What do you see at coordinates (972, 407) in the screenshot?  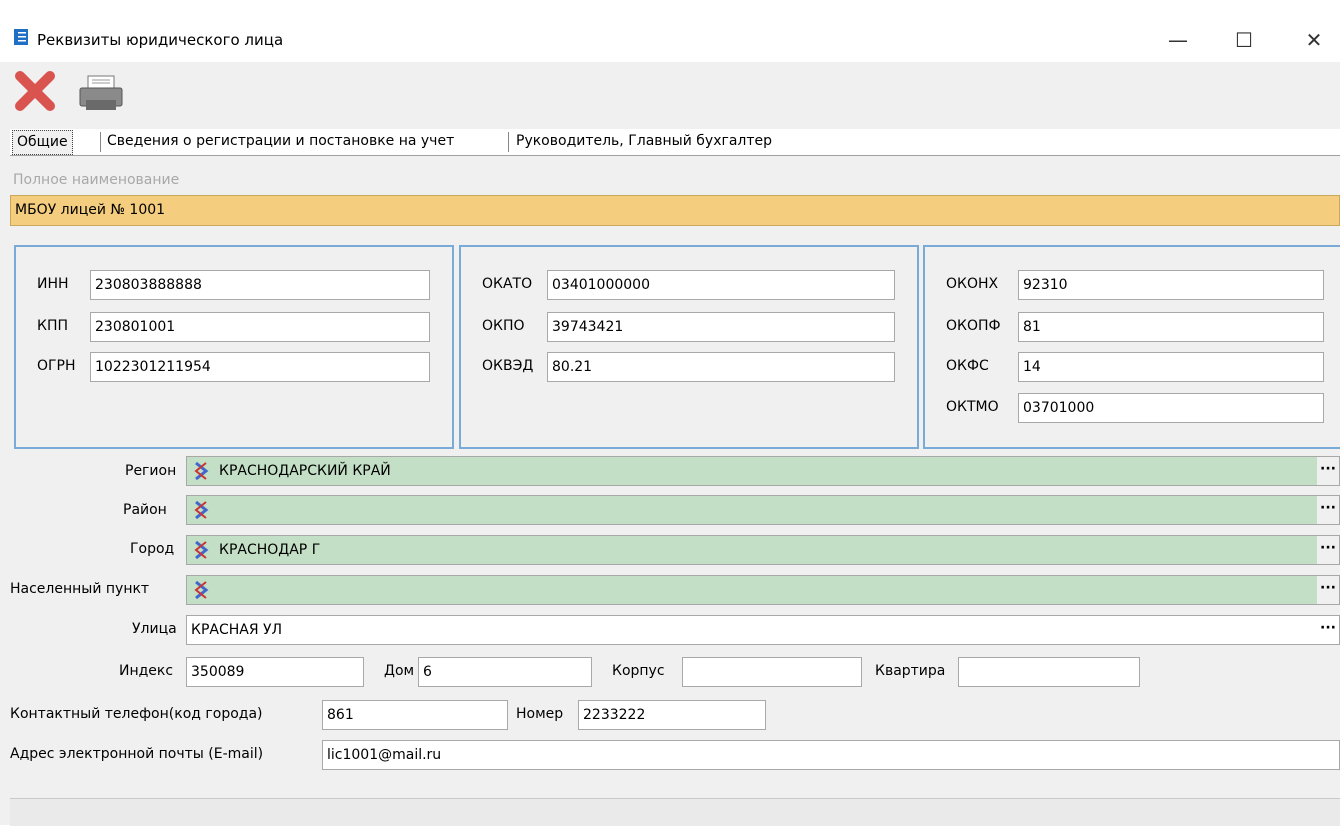 I see `oktmo-label: ОКТМО` at bounding box center [972, 407].